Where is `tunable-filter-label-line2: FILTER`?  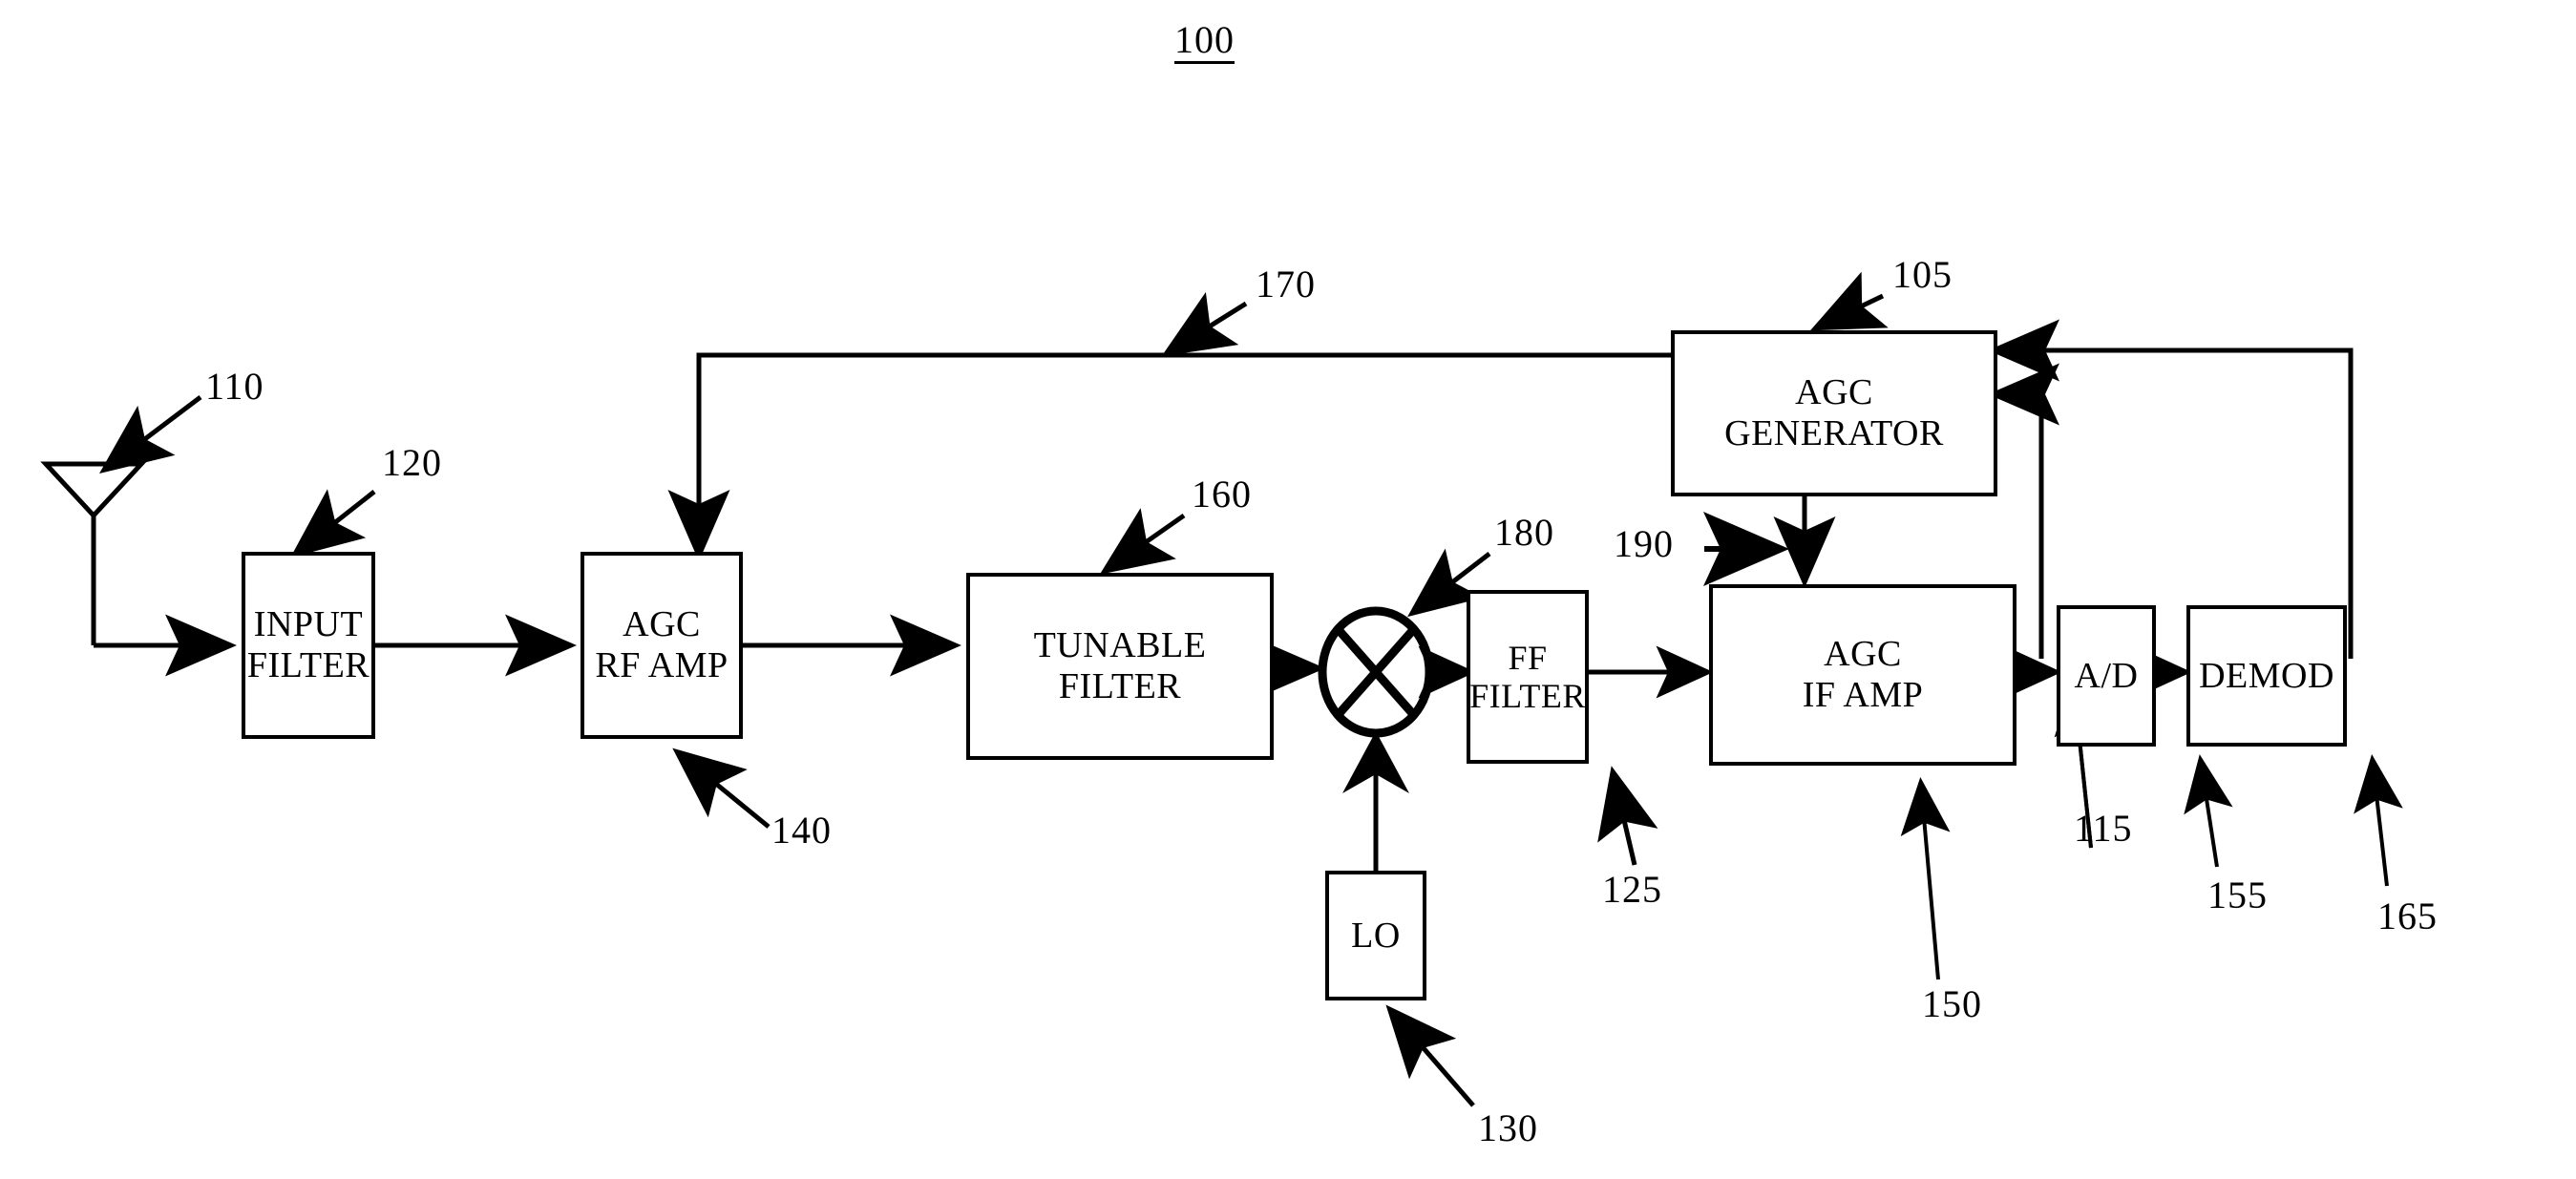 tunable-filter-label-line2: FILTER is located at coordinates (1120, 686).